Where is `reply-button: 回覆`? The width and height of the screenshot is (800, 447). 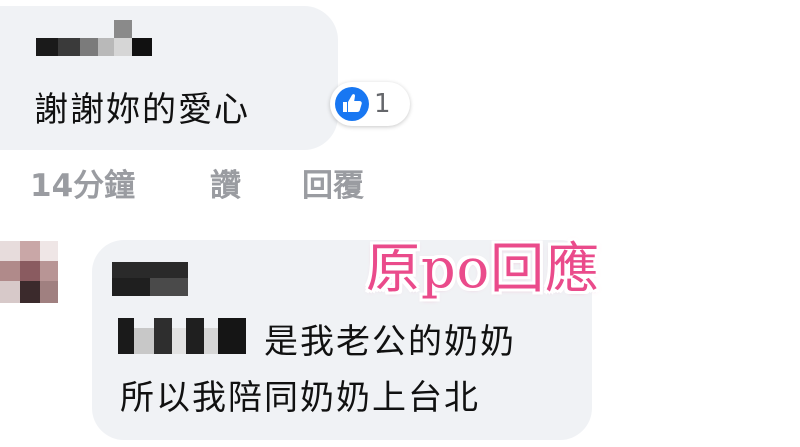
reply-button: 回覆 is located at coordinates (333, 182).